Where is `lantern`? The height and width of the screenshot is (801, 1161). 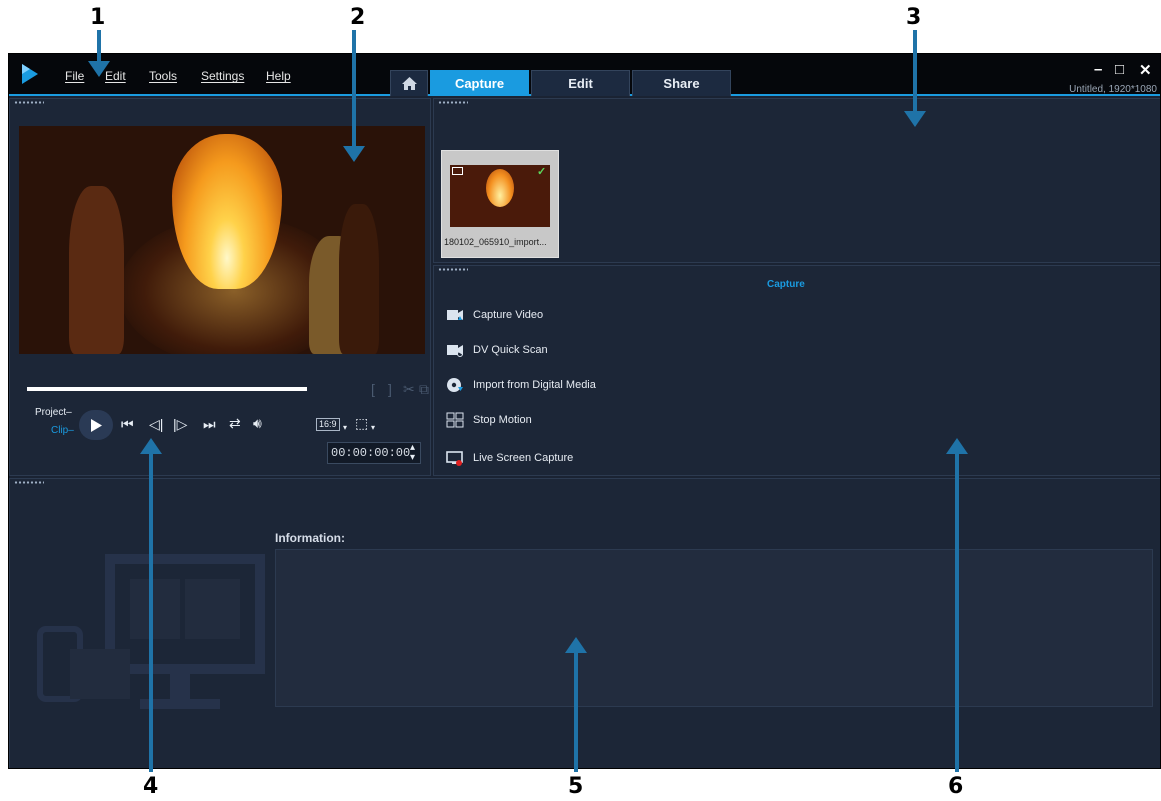
lantern is located at coordinates (227, 211).